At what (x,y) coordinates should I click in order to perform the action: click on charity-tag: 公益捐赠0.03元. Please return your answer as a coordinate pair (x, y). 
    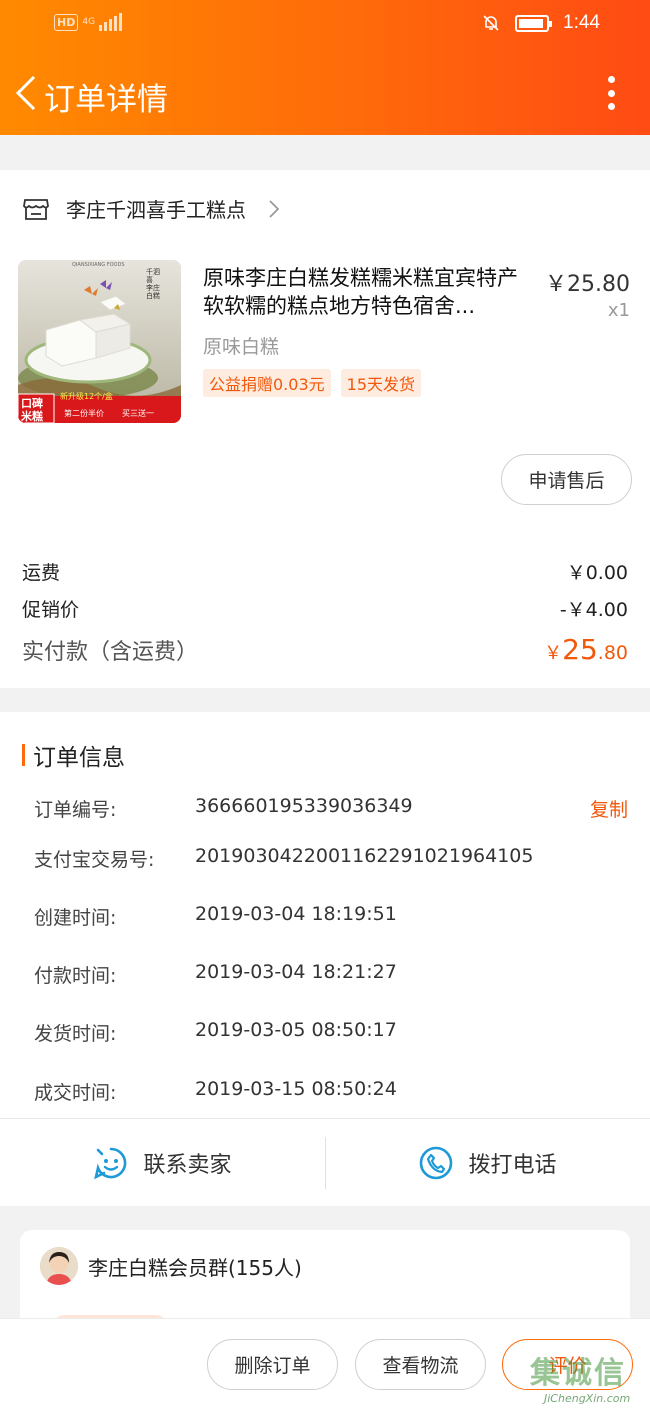
    Looking at the image, I should click on (267, 383).